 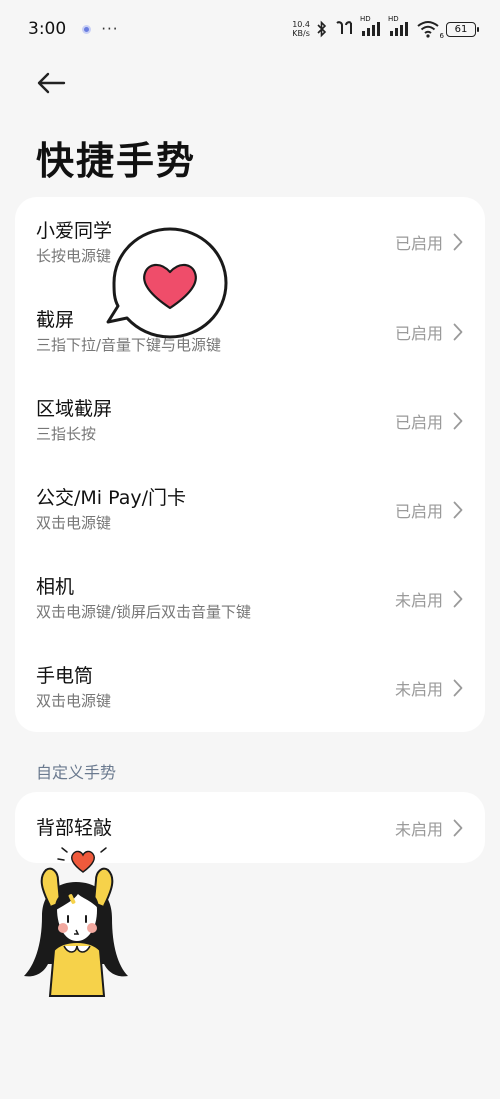 What do you see at coordinates (143, 598) in the screenshot?
I see `row-text: 相机 双击电源键/锁屏后双击音量下键` at bounding box center [143, 598].